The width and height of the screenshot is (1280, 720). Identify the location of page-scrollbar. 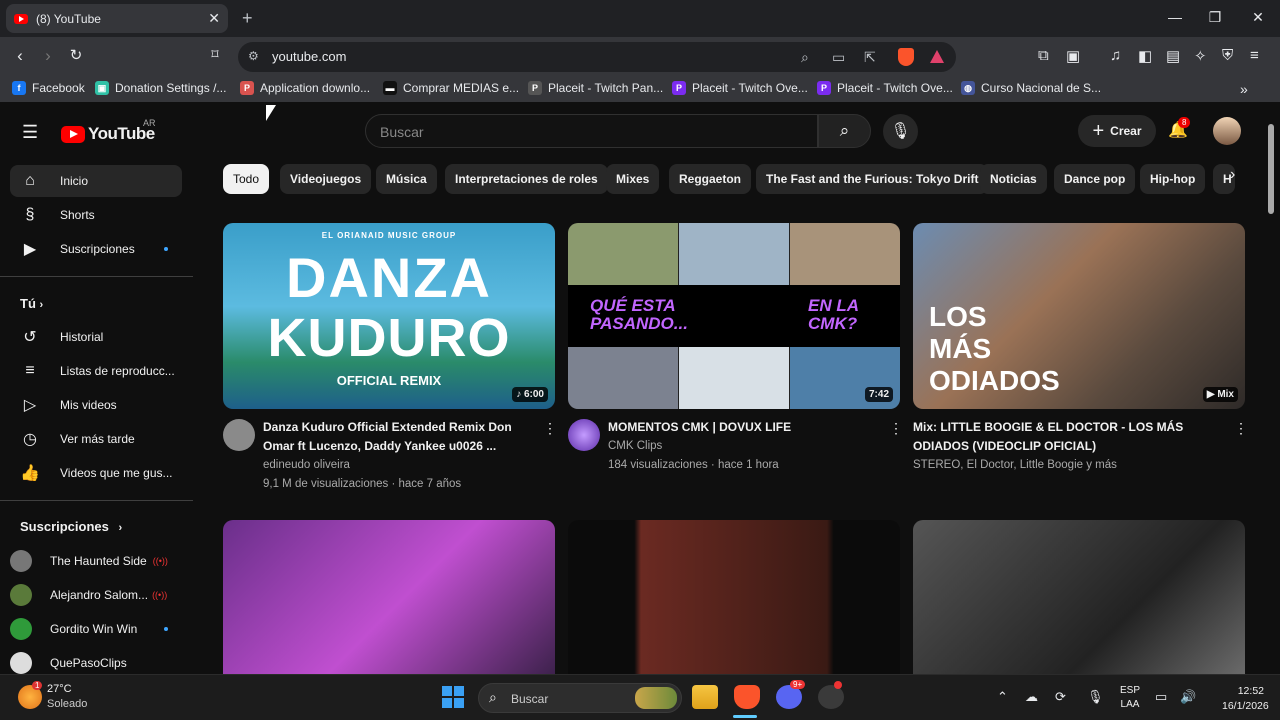
(1271, 169).